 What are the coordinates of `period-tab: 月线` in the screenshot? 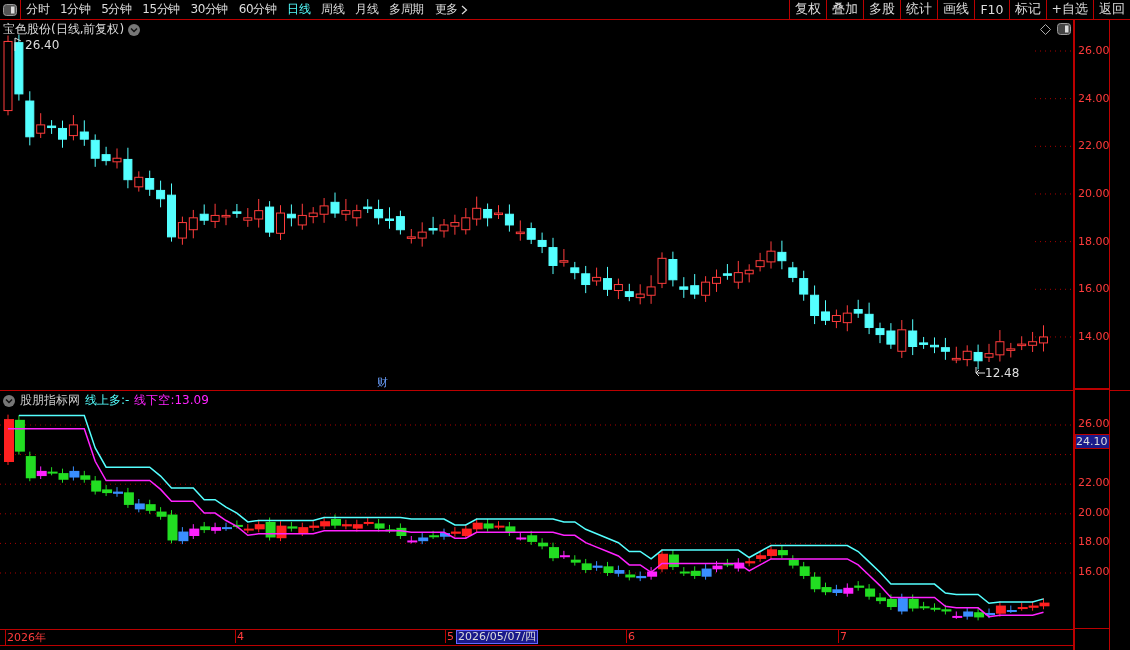 It's located at (367, 9).